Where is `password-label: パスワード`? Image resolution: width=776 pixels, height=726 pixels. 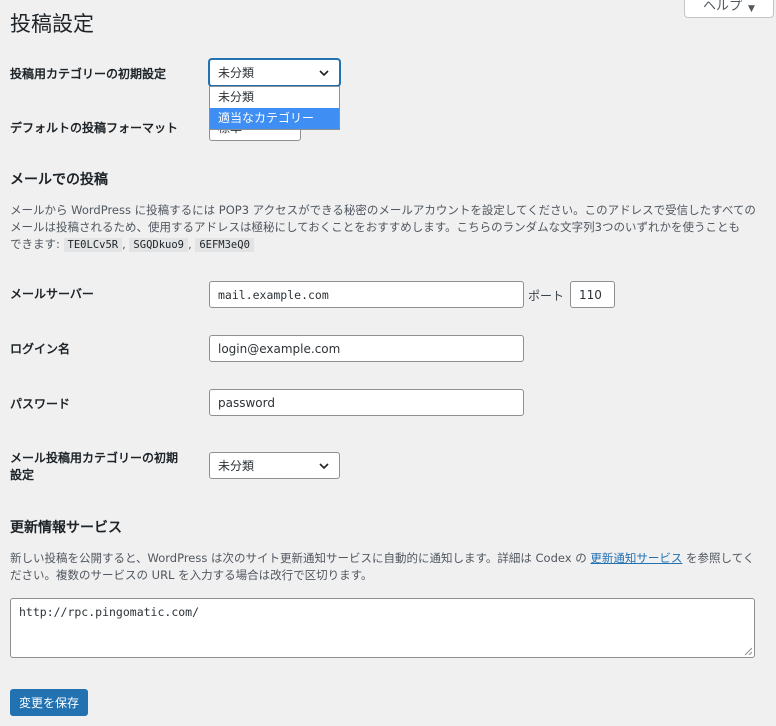
password-label: パスワード is located at coordinates (40, 404).